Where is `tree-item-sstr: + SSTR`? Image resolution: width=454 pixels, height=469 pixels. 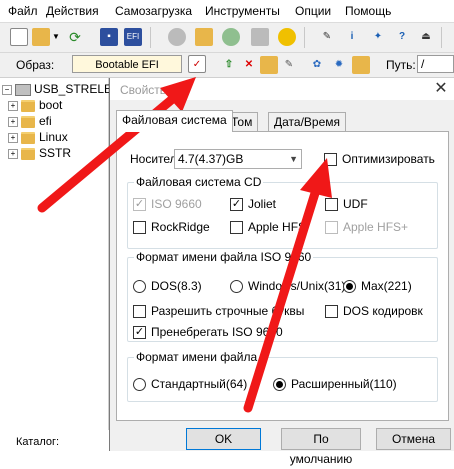
tree-item-sstr: + SSTR is located at coordinates (39, 153).